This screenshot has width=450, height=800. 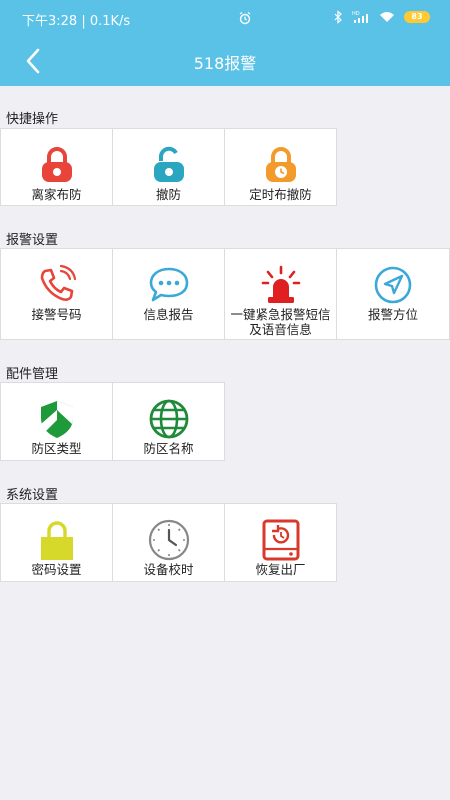 What do you see at coordinates (168, 569) in the screenshot?
I see `tile-label: 设备校时` at bounding box center [168, 569].